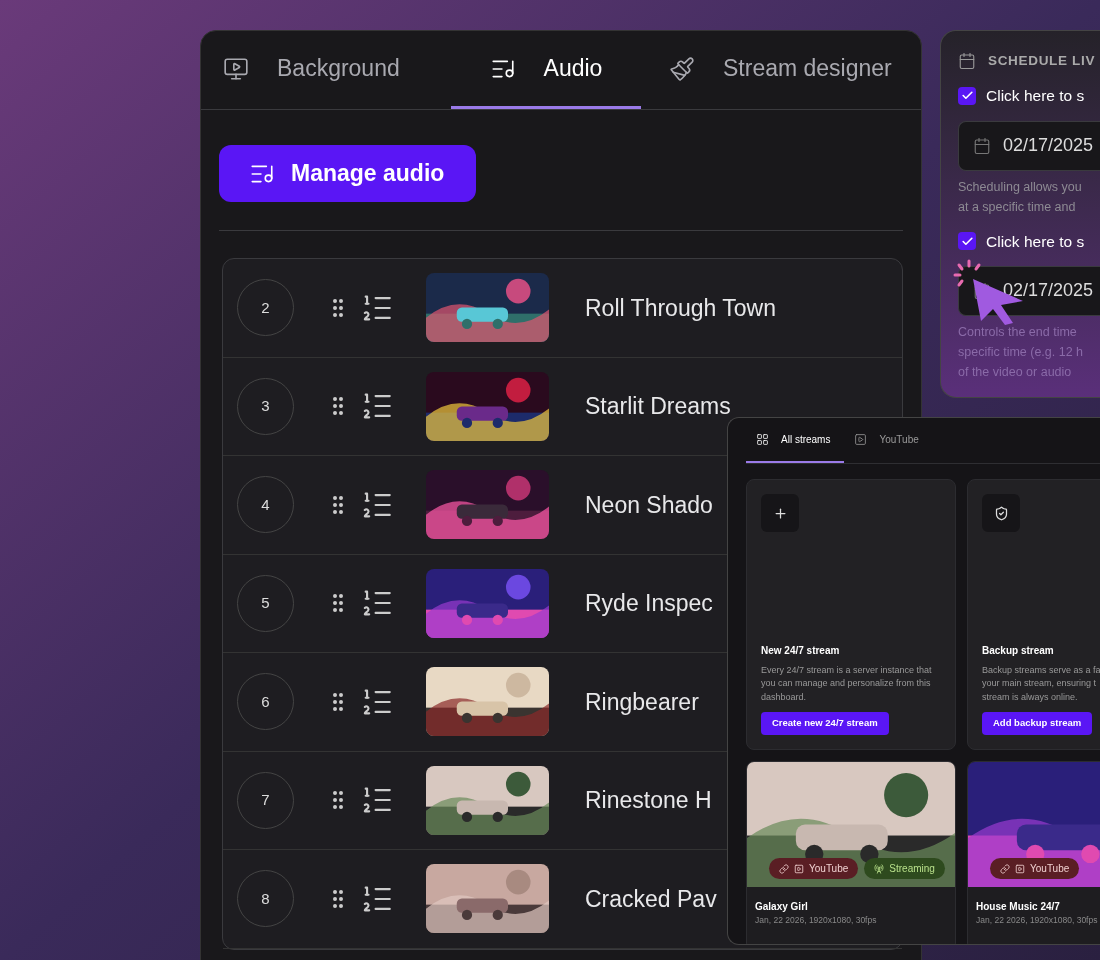  What do you see at coordinates (1017, 207) in the screenshot?
I see `help-text: at a specific time and` at bounding box center [1017, 207].